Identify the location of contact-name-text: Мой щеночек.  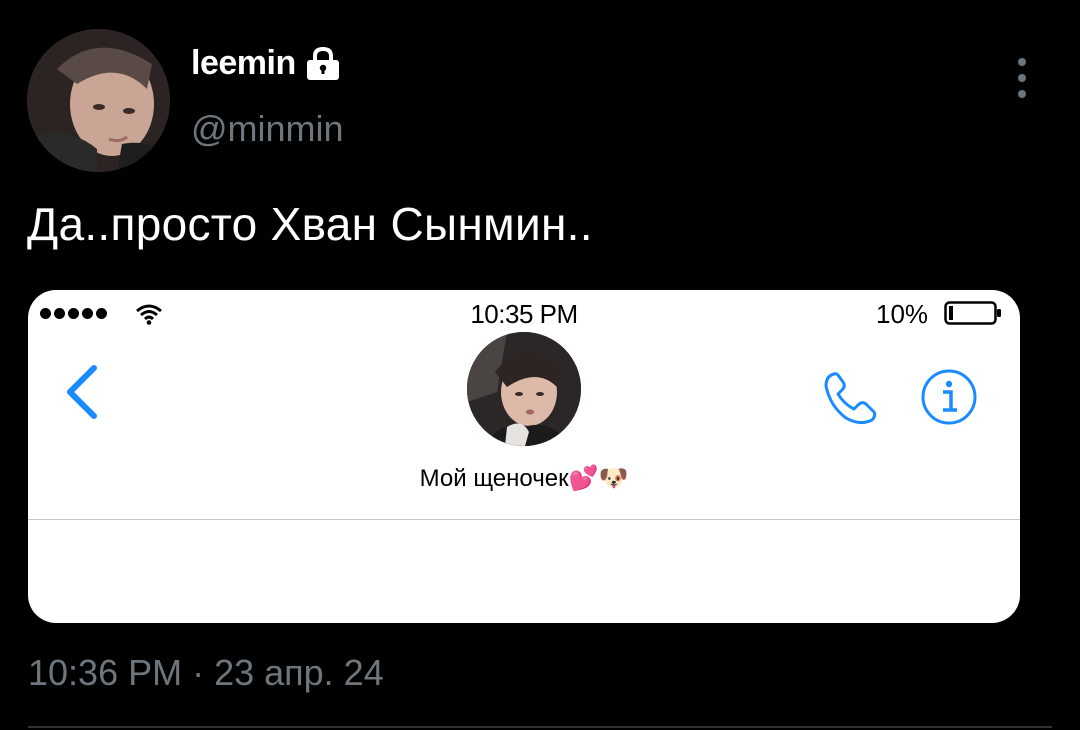
(494, 478).